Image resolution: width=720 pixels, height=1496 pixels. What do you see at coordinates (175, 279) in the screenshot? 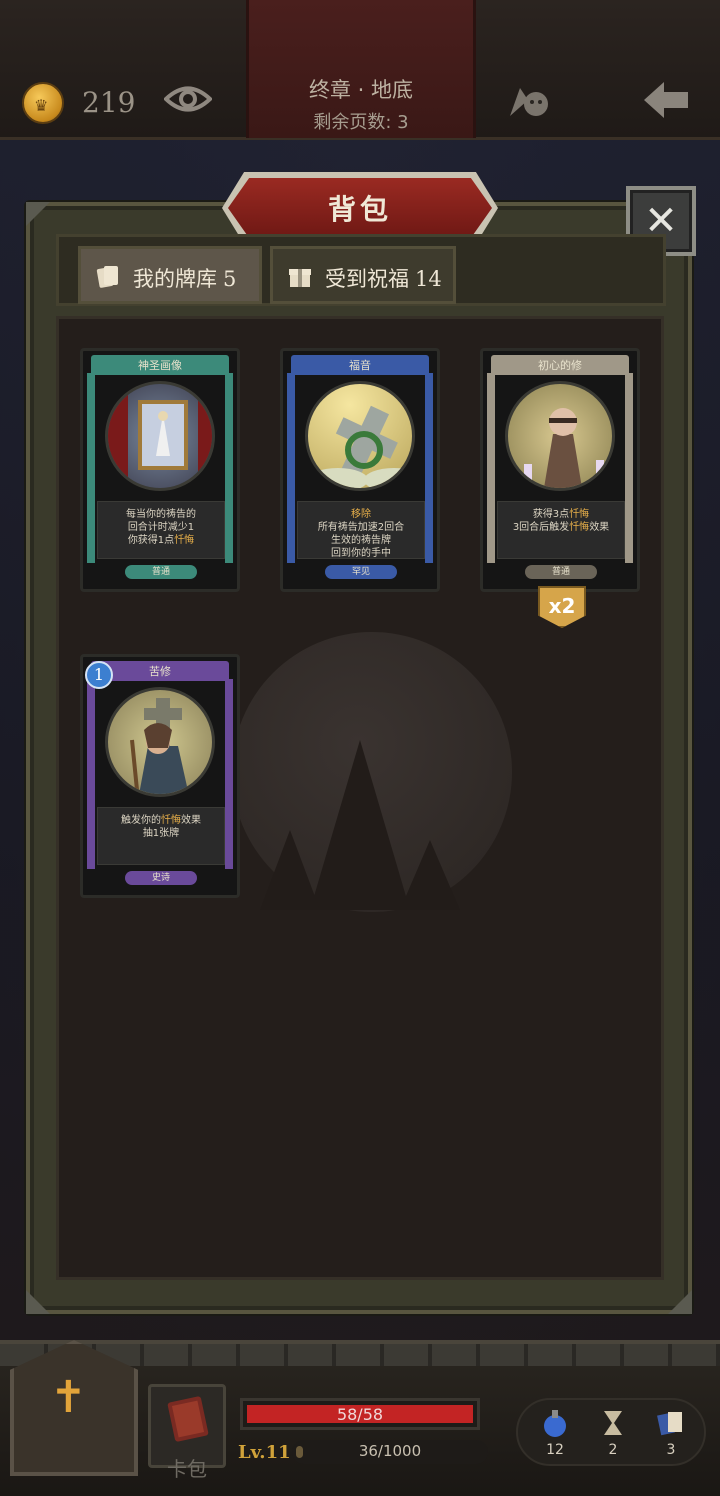
I see `tab-label: 我的牌库` at bounding box center [175, 279].